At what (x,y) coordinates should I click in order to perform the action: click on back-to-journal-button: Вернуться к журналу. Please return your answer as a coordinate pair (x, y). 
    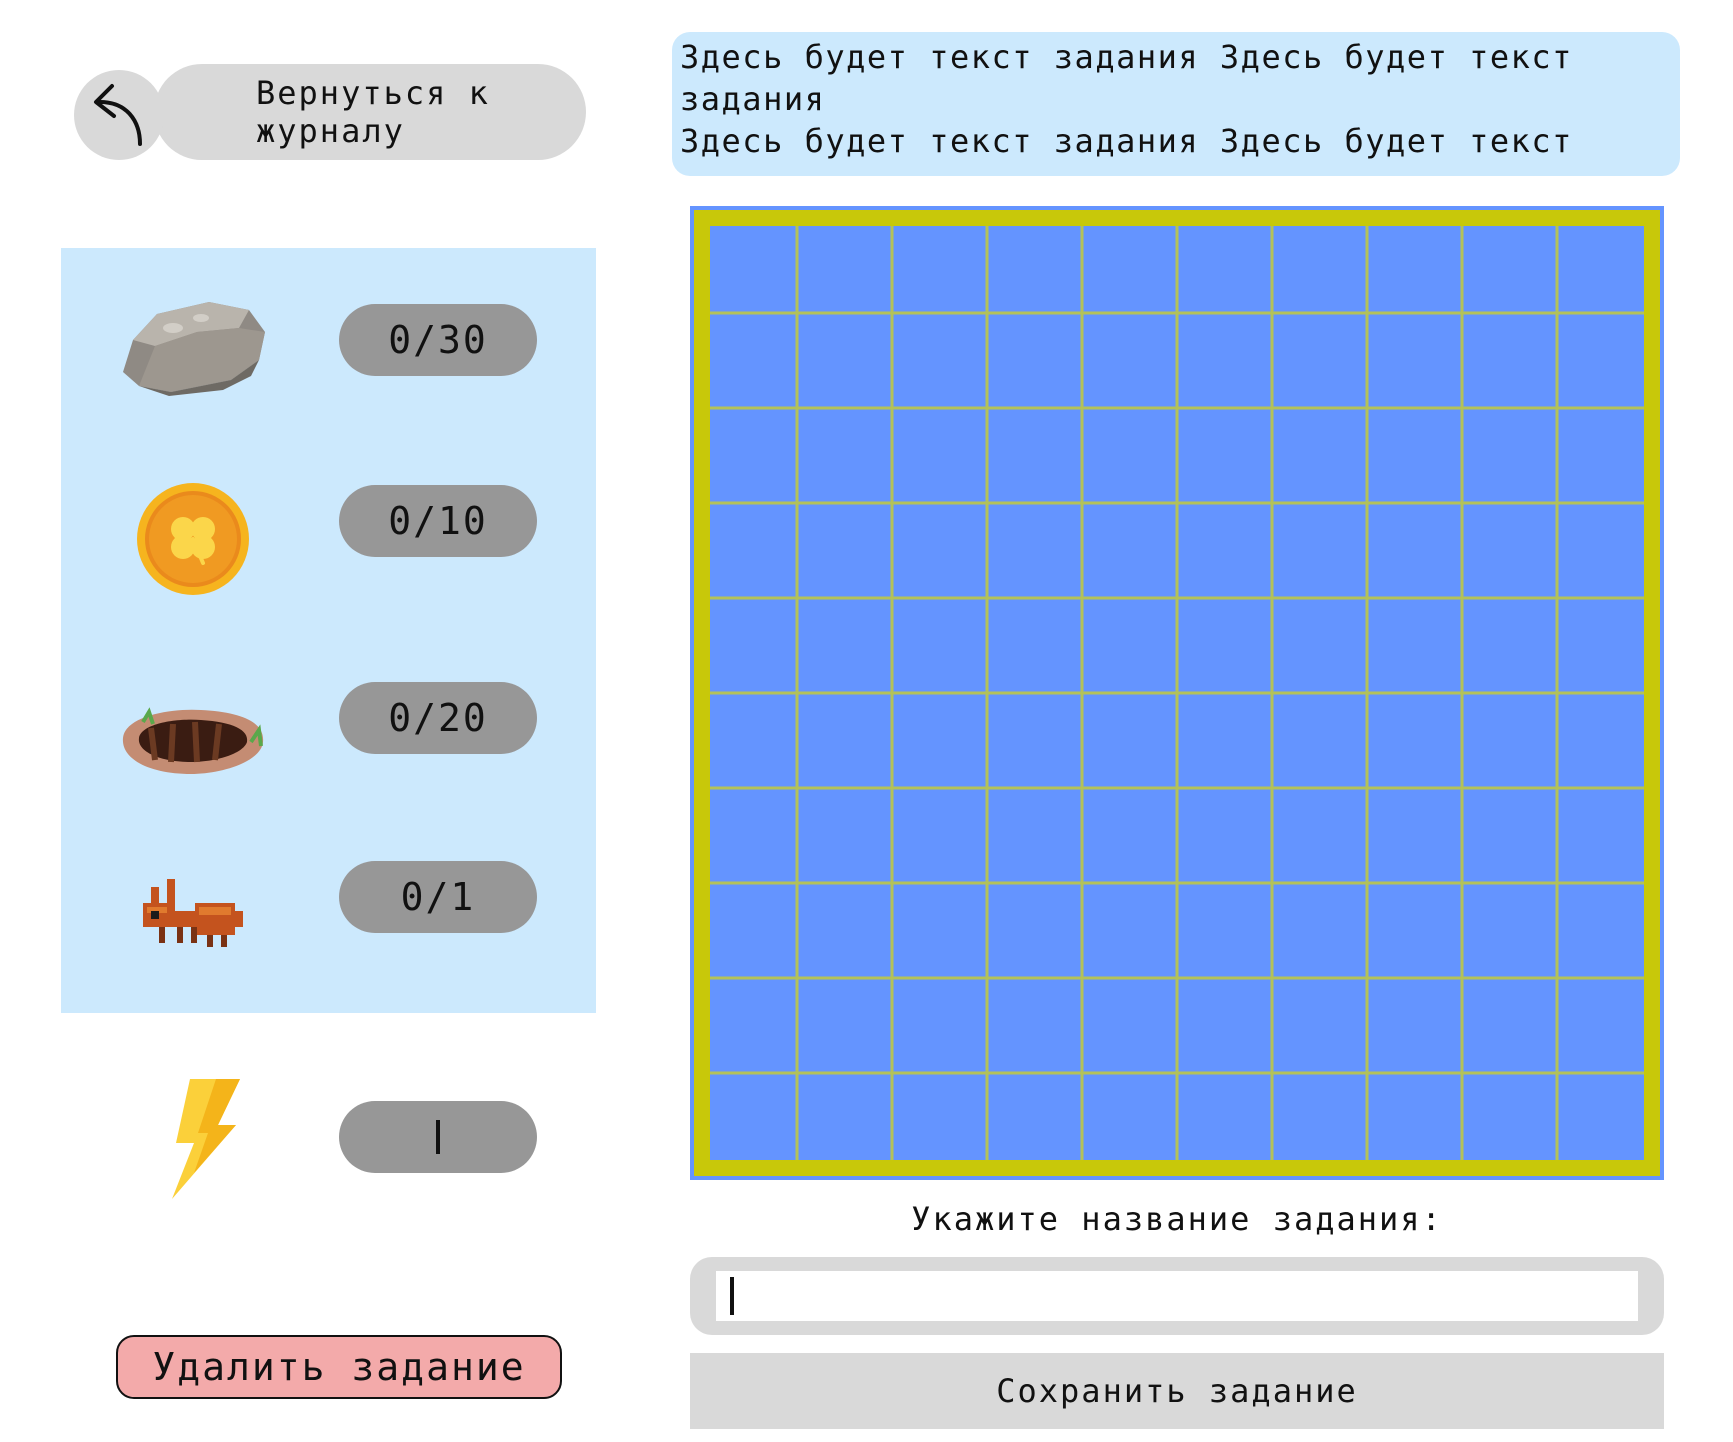
    Looking at the image, I should click on (330, 113).